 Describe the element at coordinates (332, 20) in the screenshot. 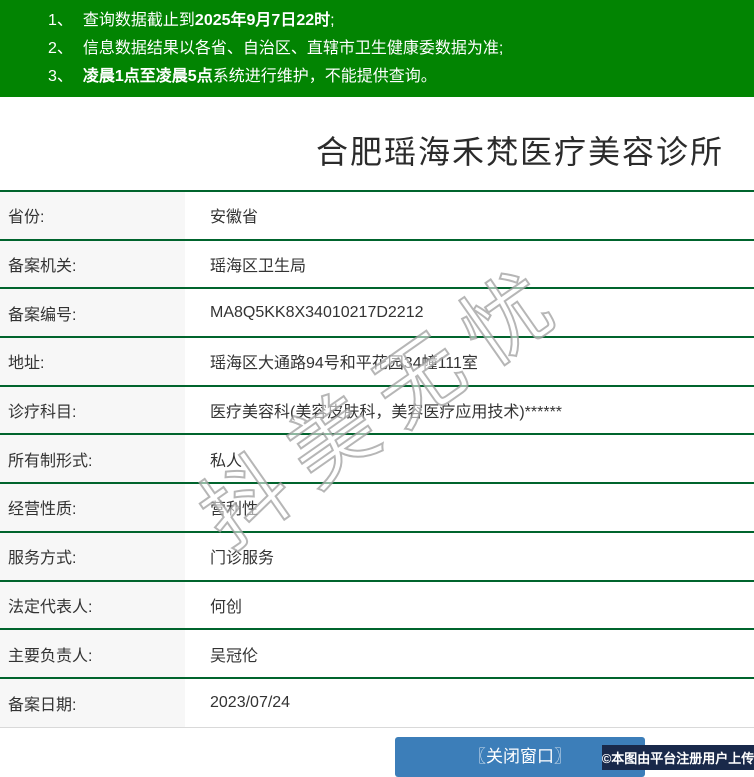

I see `notice-text: ;` at that location.